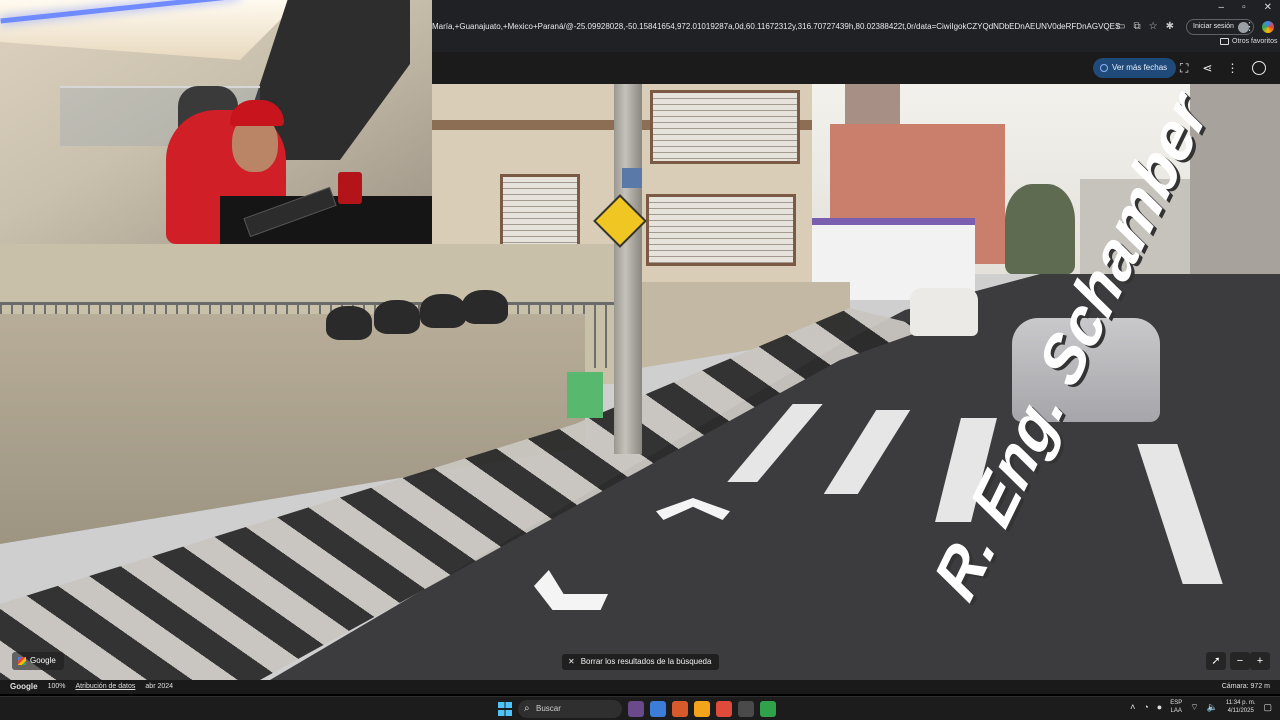 This screenshot has height=720, width=1280. What do you see at coordinates (1145, 707) in the screenshot?
I see `network-icon: ◔` at bounding box center [1145, 707].